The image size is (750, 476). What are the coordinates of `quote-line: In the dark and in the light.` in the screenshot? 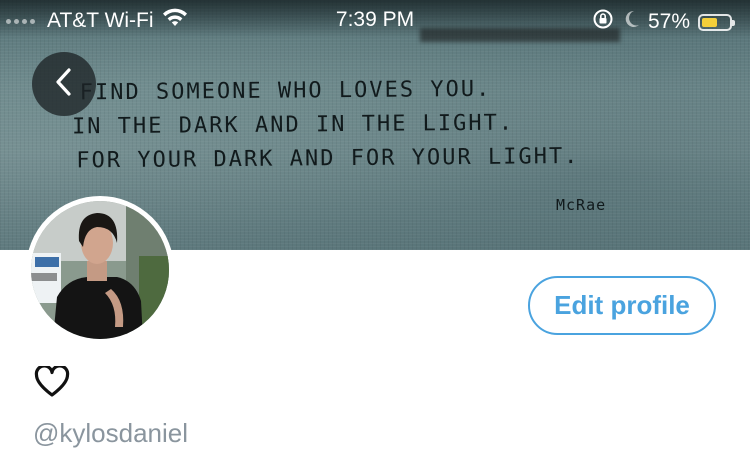 It's located at (293, 125).